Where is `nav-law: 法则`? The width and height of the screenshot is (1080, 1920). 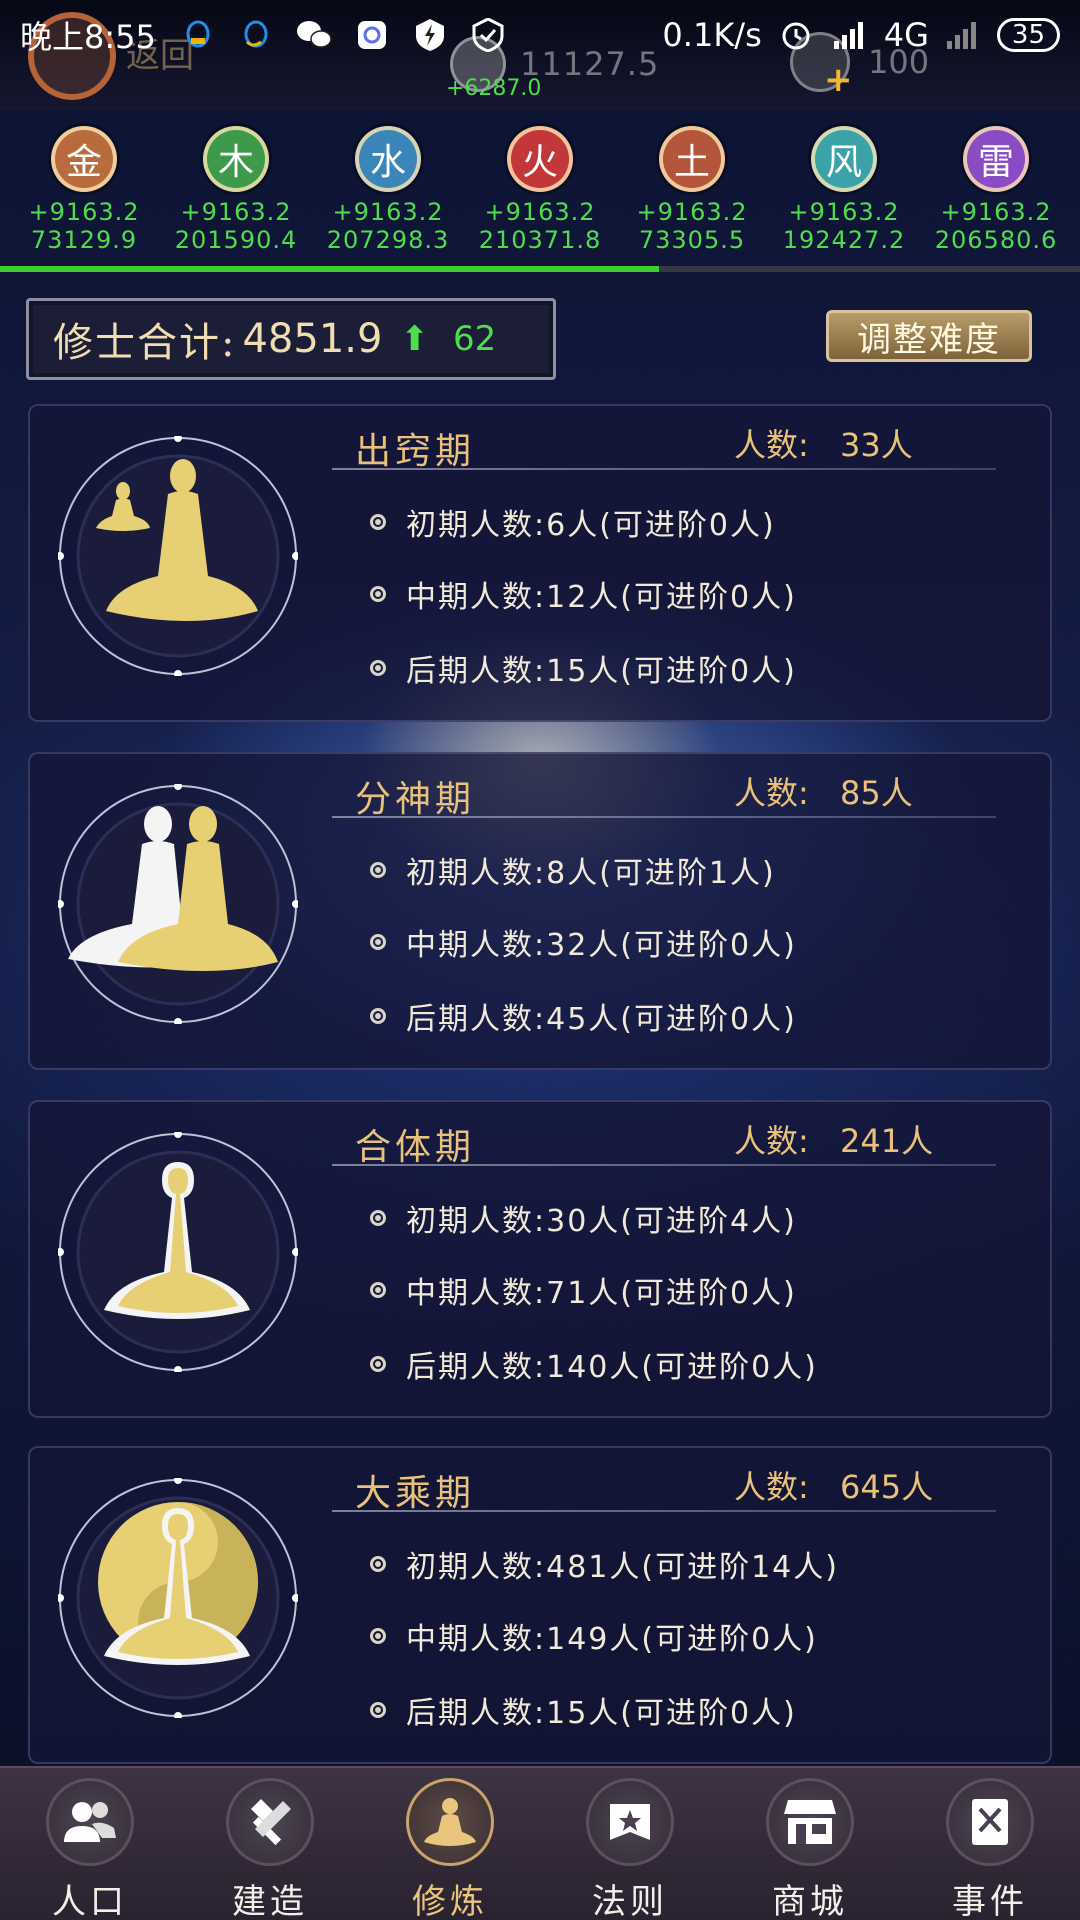 nav-law: 法则 is located at coordinates (630, 1849).